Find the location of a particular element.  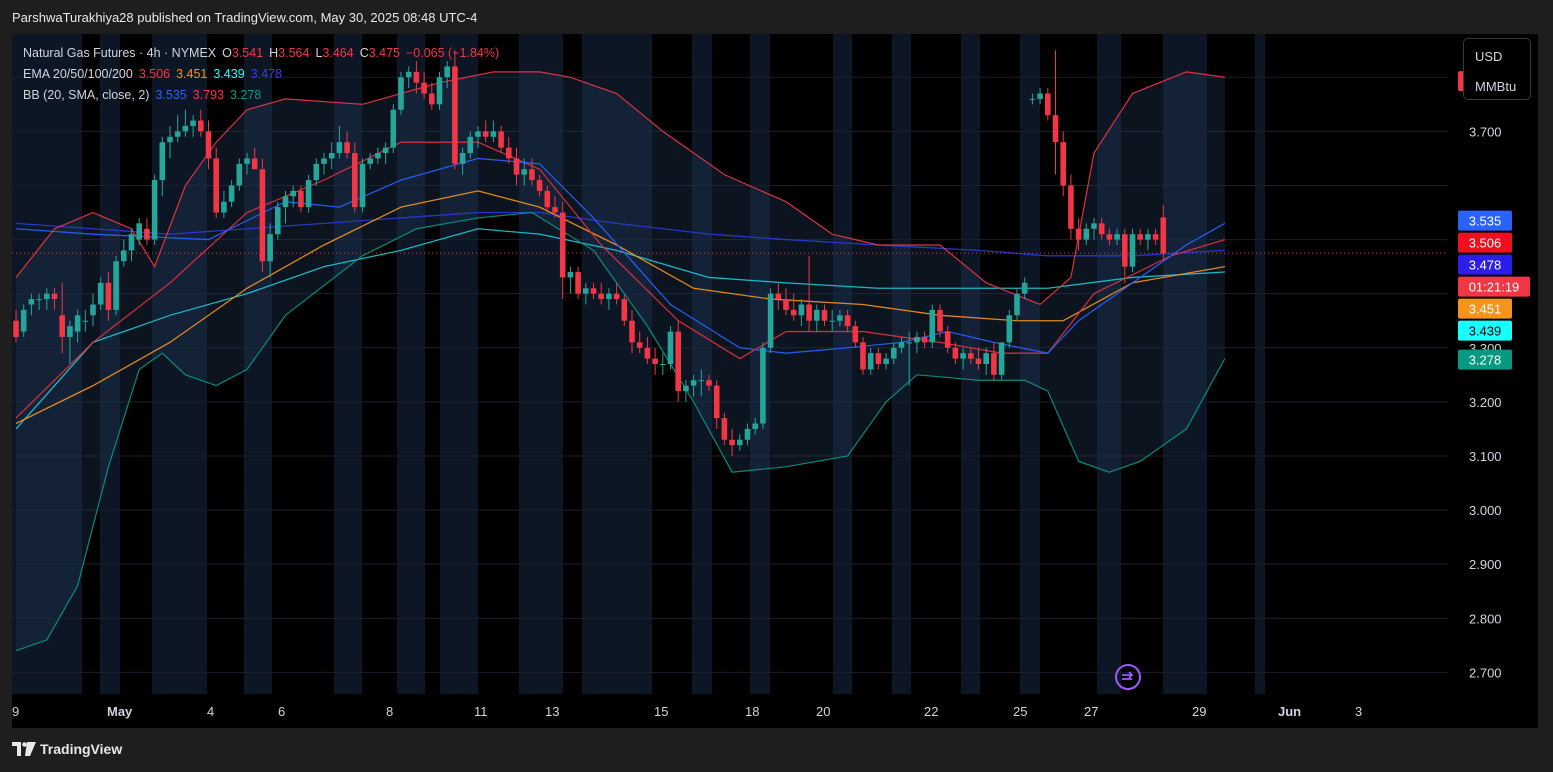

tradingview-logo-icon is located at coordinates (24, 749).